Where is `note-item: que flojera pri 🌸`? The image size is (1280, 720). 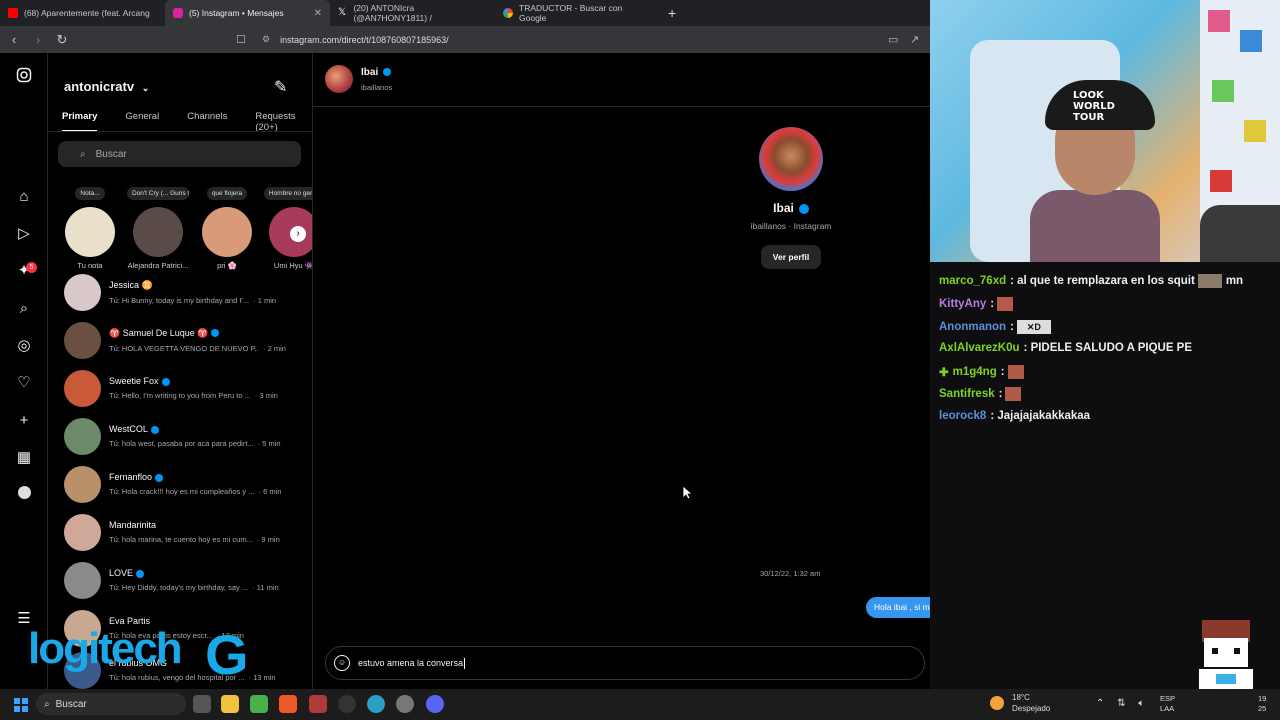 note-item: que flojera pri 🌸 is located at coordinates (227, 228).